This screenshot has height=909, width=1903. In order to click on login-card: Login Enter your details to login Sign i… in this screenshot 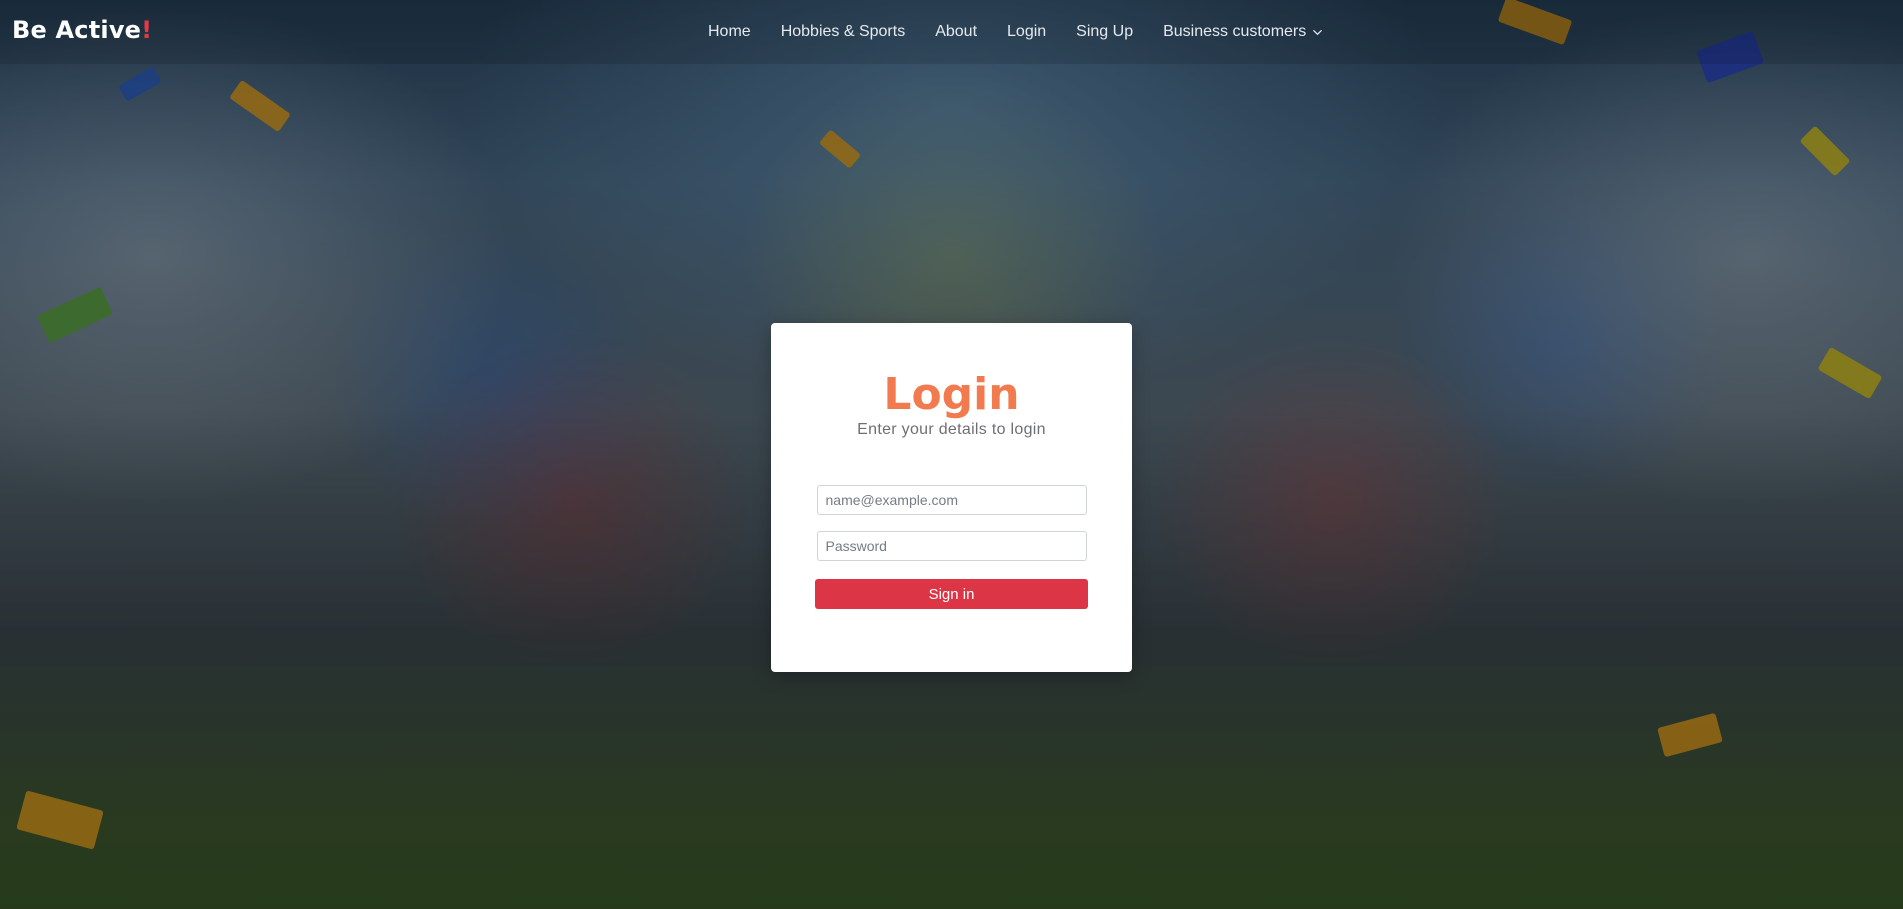, I will do `click(951, 497)`.